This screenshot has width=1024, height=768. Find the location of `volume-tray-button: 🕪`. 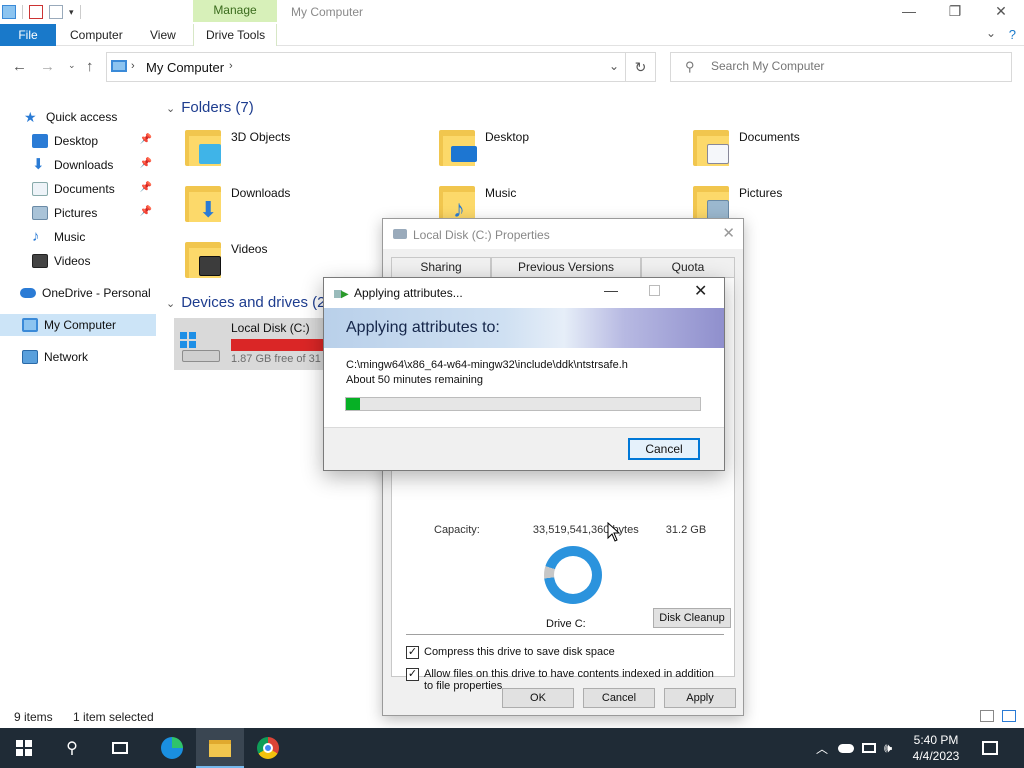

volume-tray-button: 🕪 is located at coordinates (888, 748).